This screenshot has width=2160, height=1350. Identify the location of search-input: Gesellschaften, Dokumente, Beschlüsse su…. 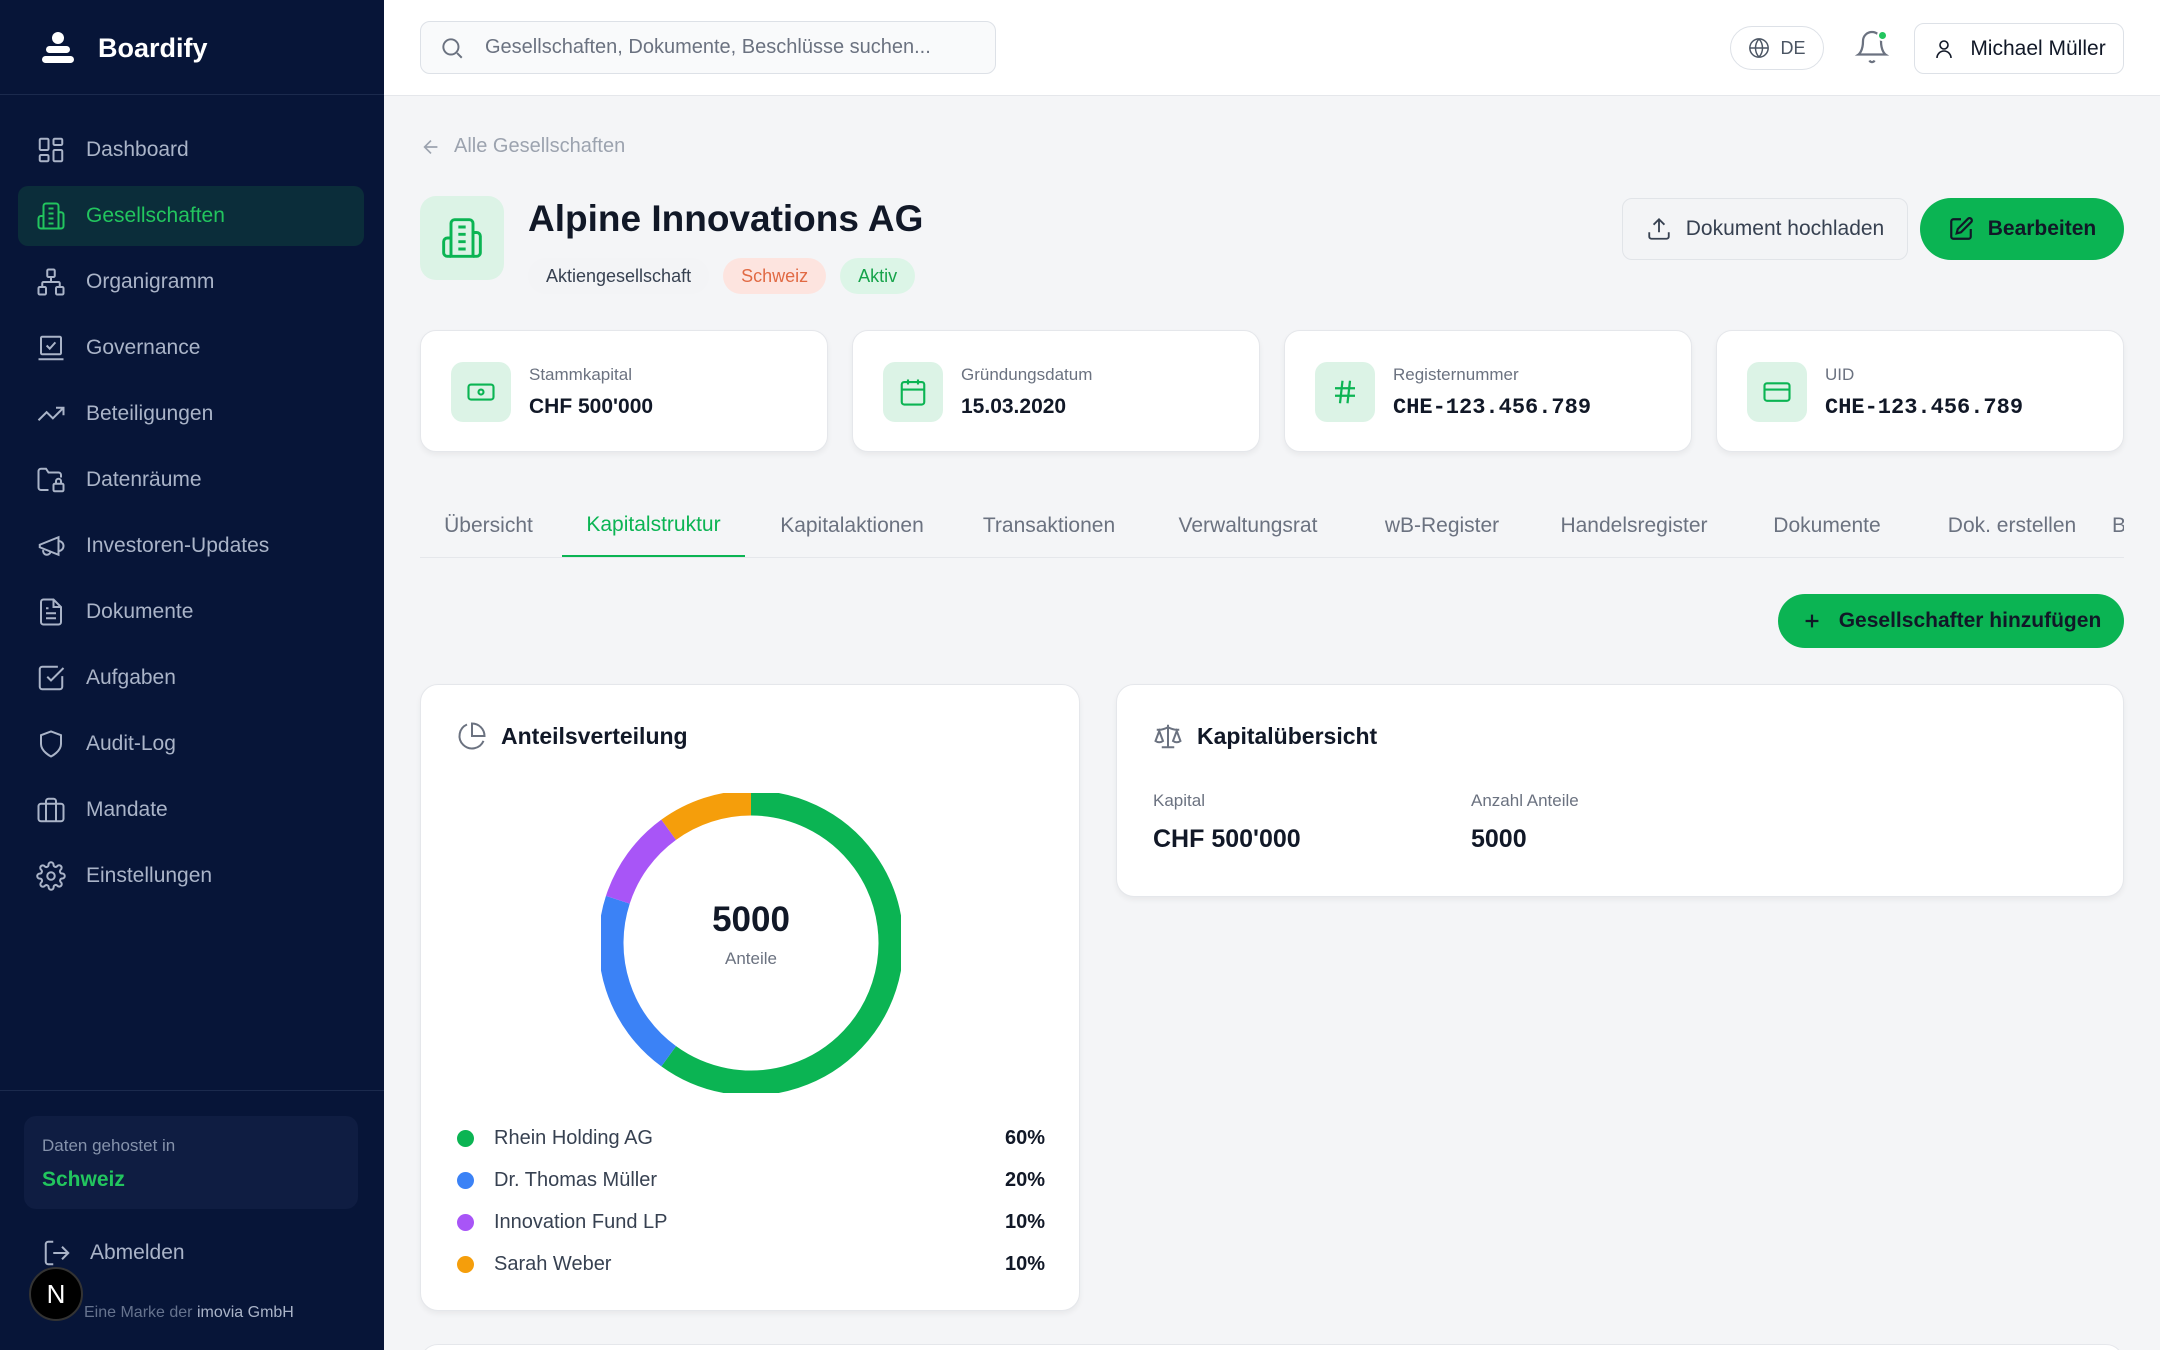
(708, 47).